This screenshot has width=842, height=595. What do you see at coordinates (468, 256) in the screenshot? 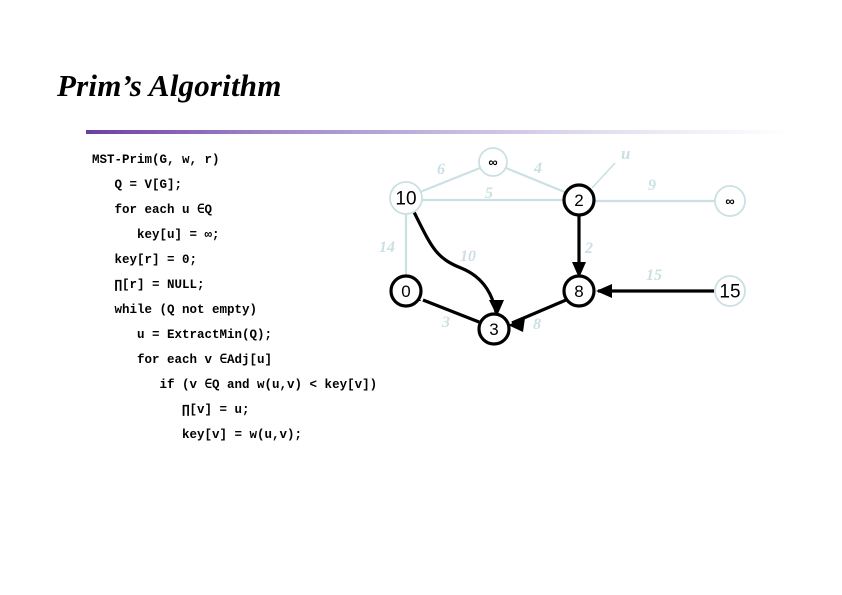
I see `edge-weight-w10: 10` at bounding box center [468, 256].